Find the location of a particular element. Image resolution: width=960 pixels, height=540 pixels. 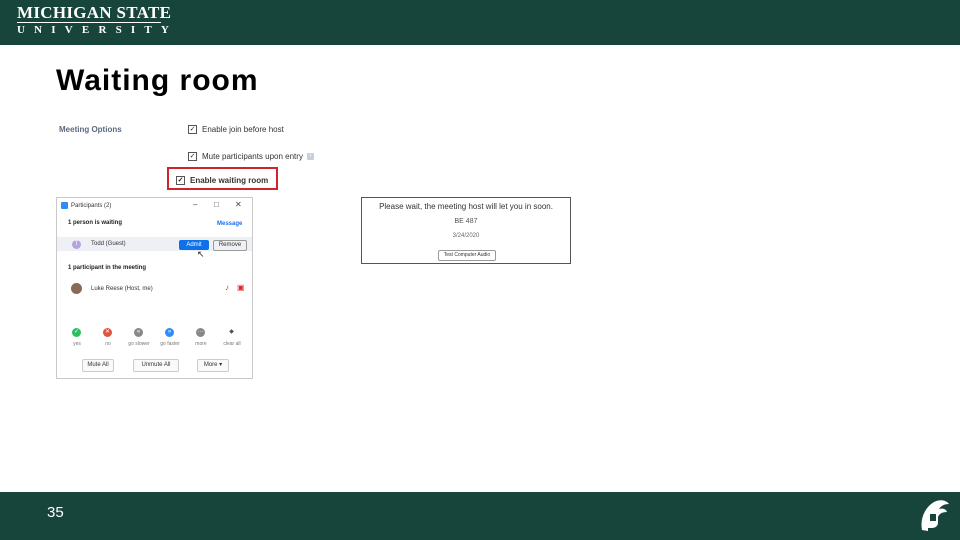

go-slower-icon: « is located at coordinates (138, 332).